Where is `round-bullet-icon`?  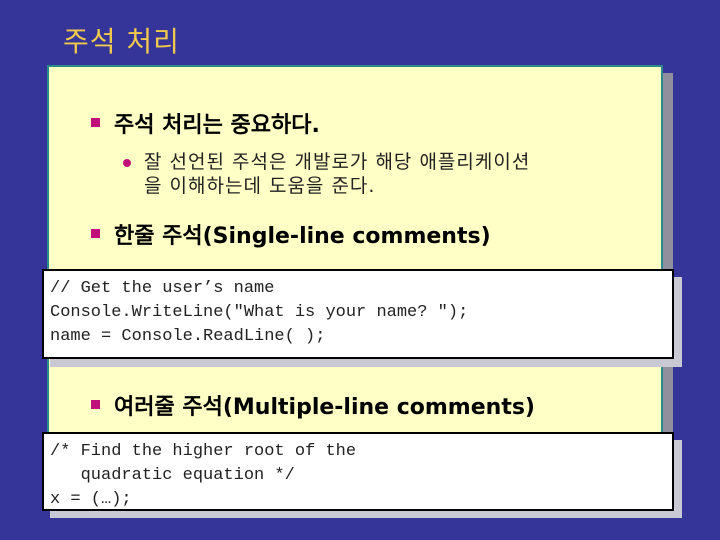
round-bullet-icon is located at coordinates (127, 163).